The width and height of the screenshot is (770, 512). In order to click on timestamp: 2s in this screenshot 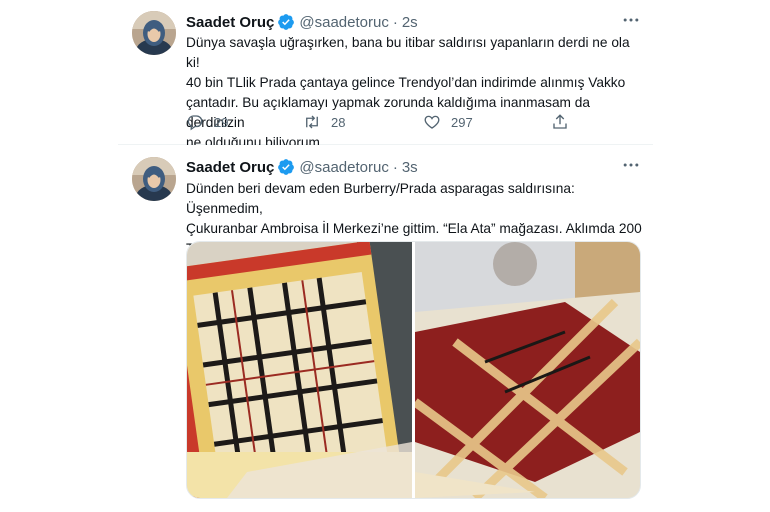, I will do `click(410, 22)`.